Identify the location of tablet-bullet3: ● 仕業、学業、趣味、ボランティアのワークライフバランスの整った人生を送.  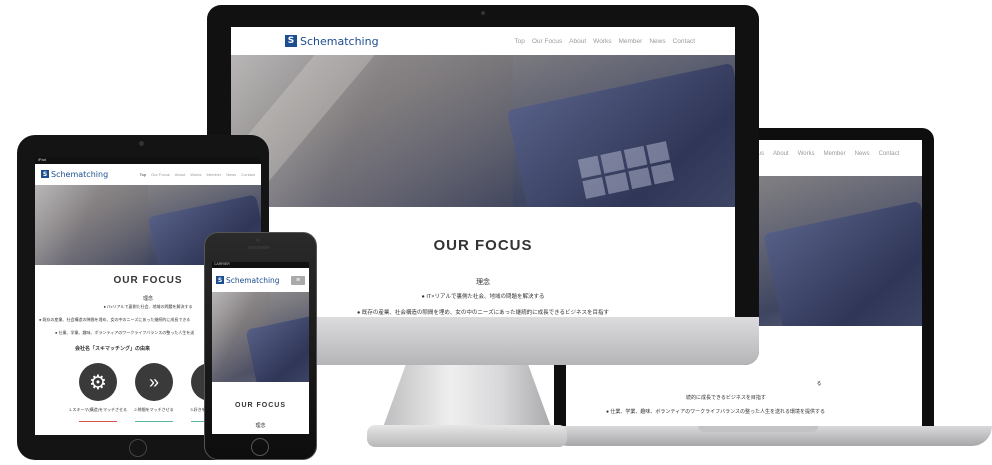
(125, 332).